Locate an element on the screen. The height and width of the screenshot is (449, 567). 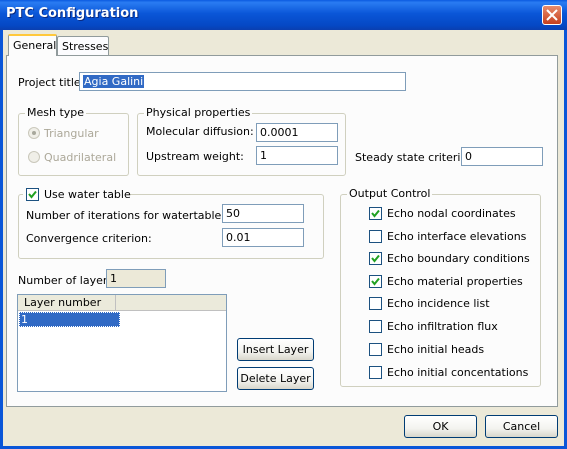
tab-general-label: General is located at coordinates (35, 45).